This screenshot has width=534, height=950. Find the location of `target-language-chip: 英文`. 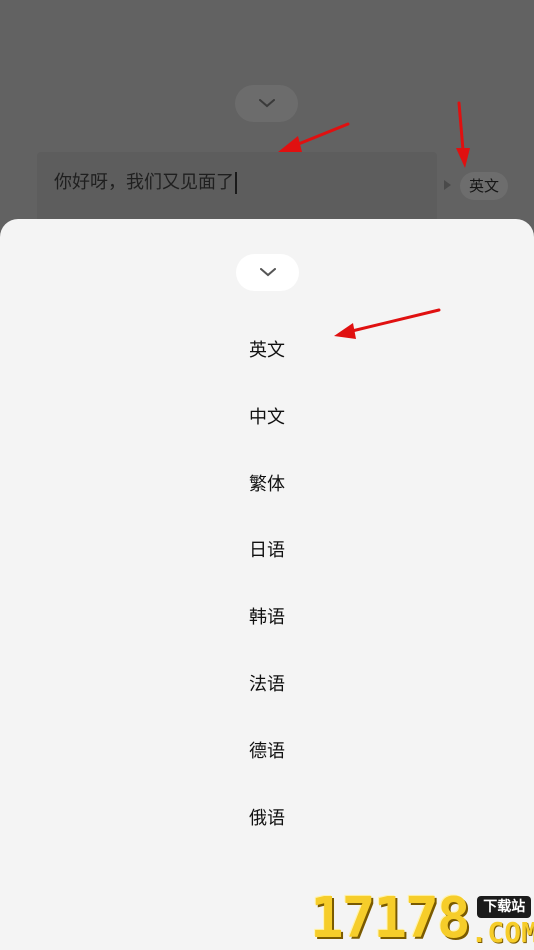

target-language-chip: 英文 is located at coordinates (484, 186).